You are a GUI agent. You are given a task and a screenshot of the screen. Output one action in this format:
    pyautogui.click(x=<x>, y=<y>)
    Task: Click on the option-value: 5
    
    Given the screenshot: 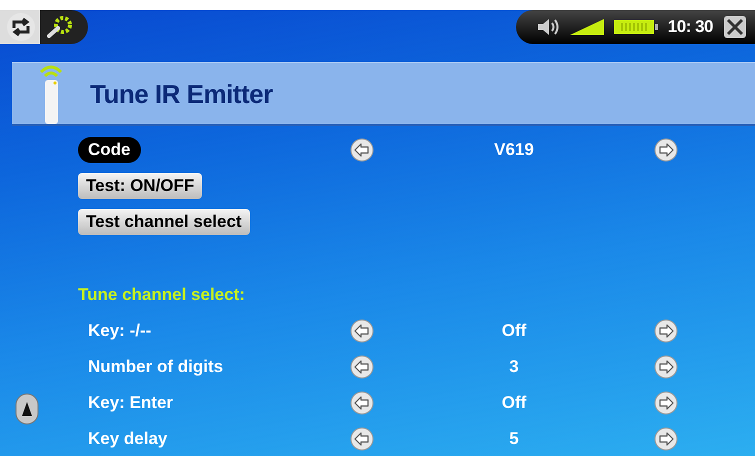 What is the action you would take?
    pyautogui.click(x=514, y=439)
    